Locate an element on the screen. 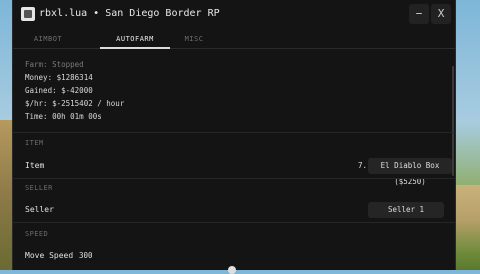 The image size is (480, 274). title-bar: rbxl.lua • San Diego Border RP − X is located at coordinates (234, 15).